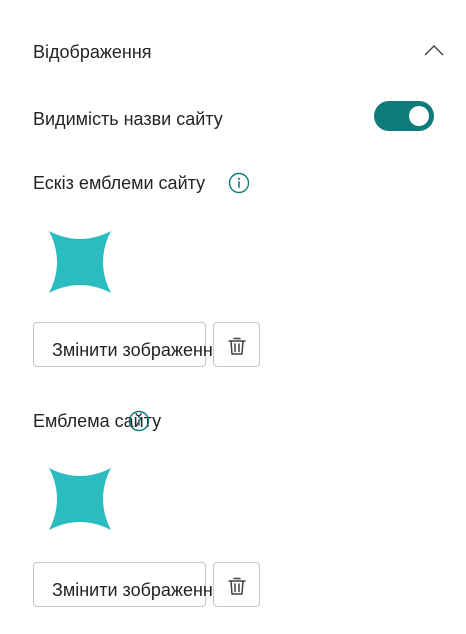  I want to click on logo-preview-four-point-star-icon, so click(80, 499).